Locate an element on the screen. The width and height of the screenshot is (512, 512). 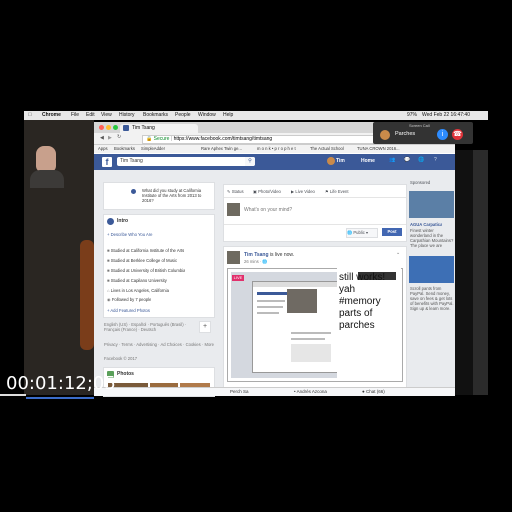
post-button: Post is located at coordinates (392, 232).